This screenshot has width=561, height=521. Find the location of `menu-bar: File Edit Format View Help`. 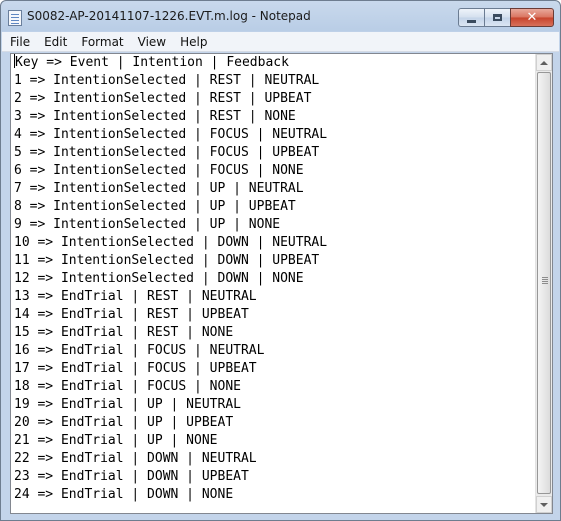

menu-bar: File Edit Format View Help is located at coordinates (280, 42).